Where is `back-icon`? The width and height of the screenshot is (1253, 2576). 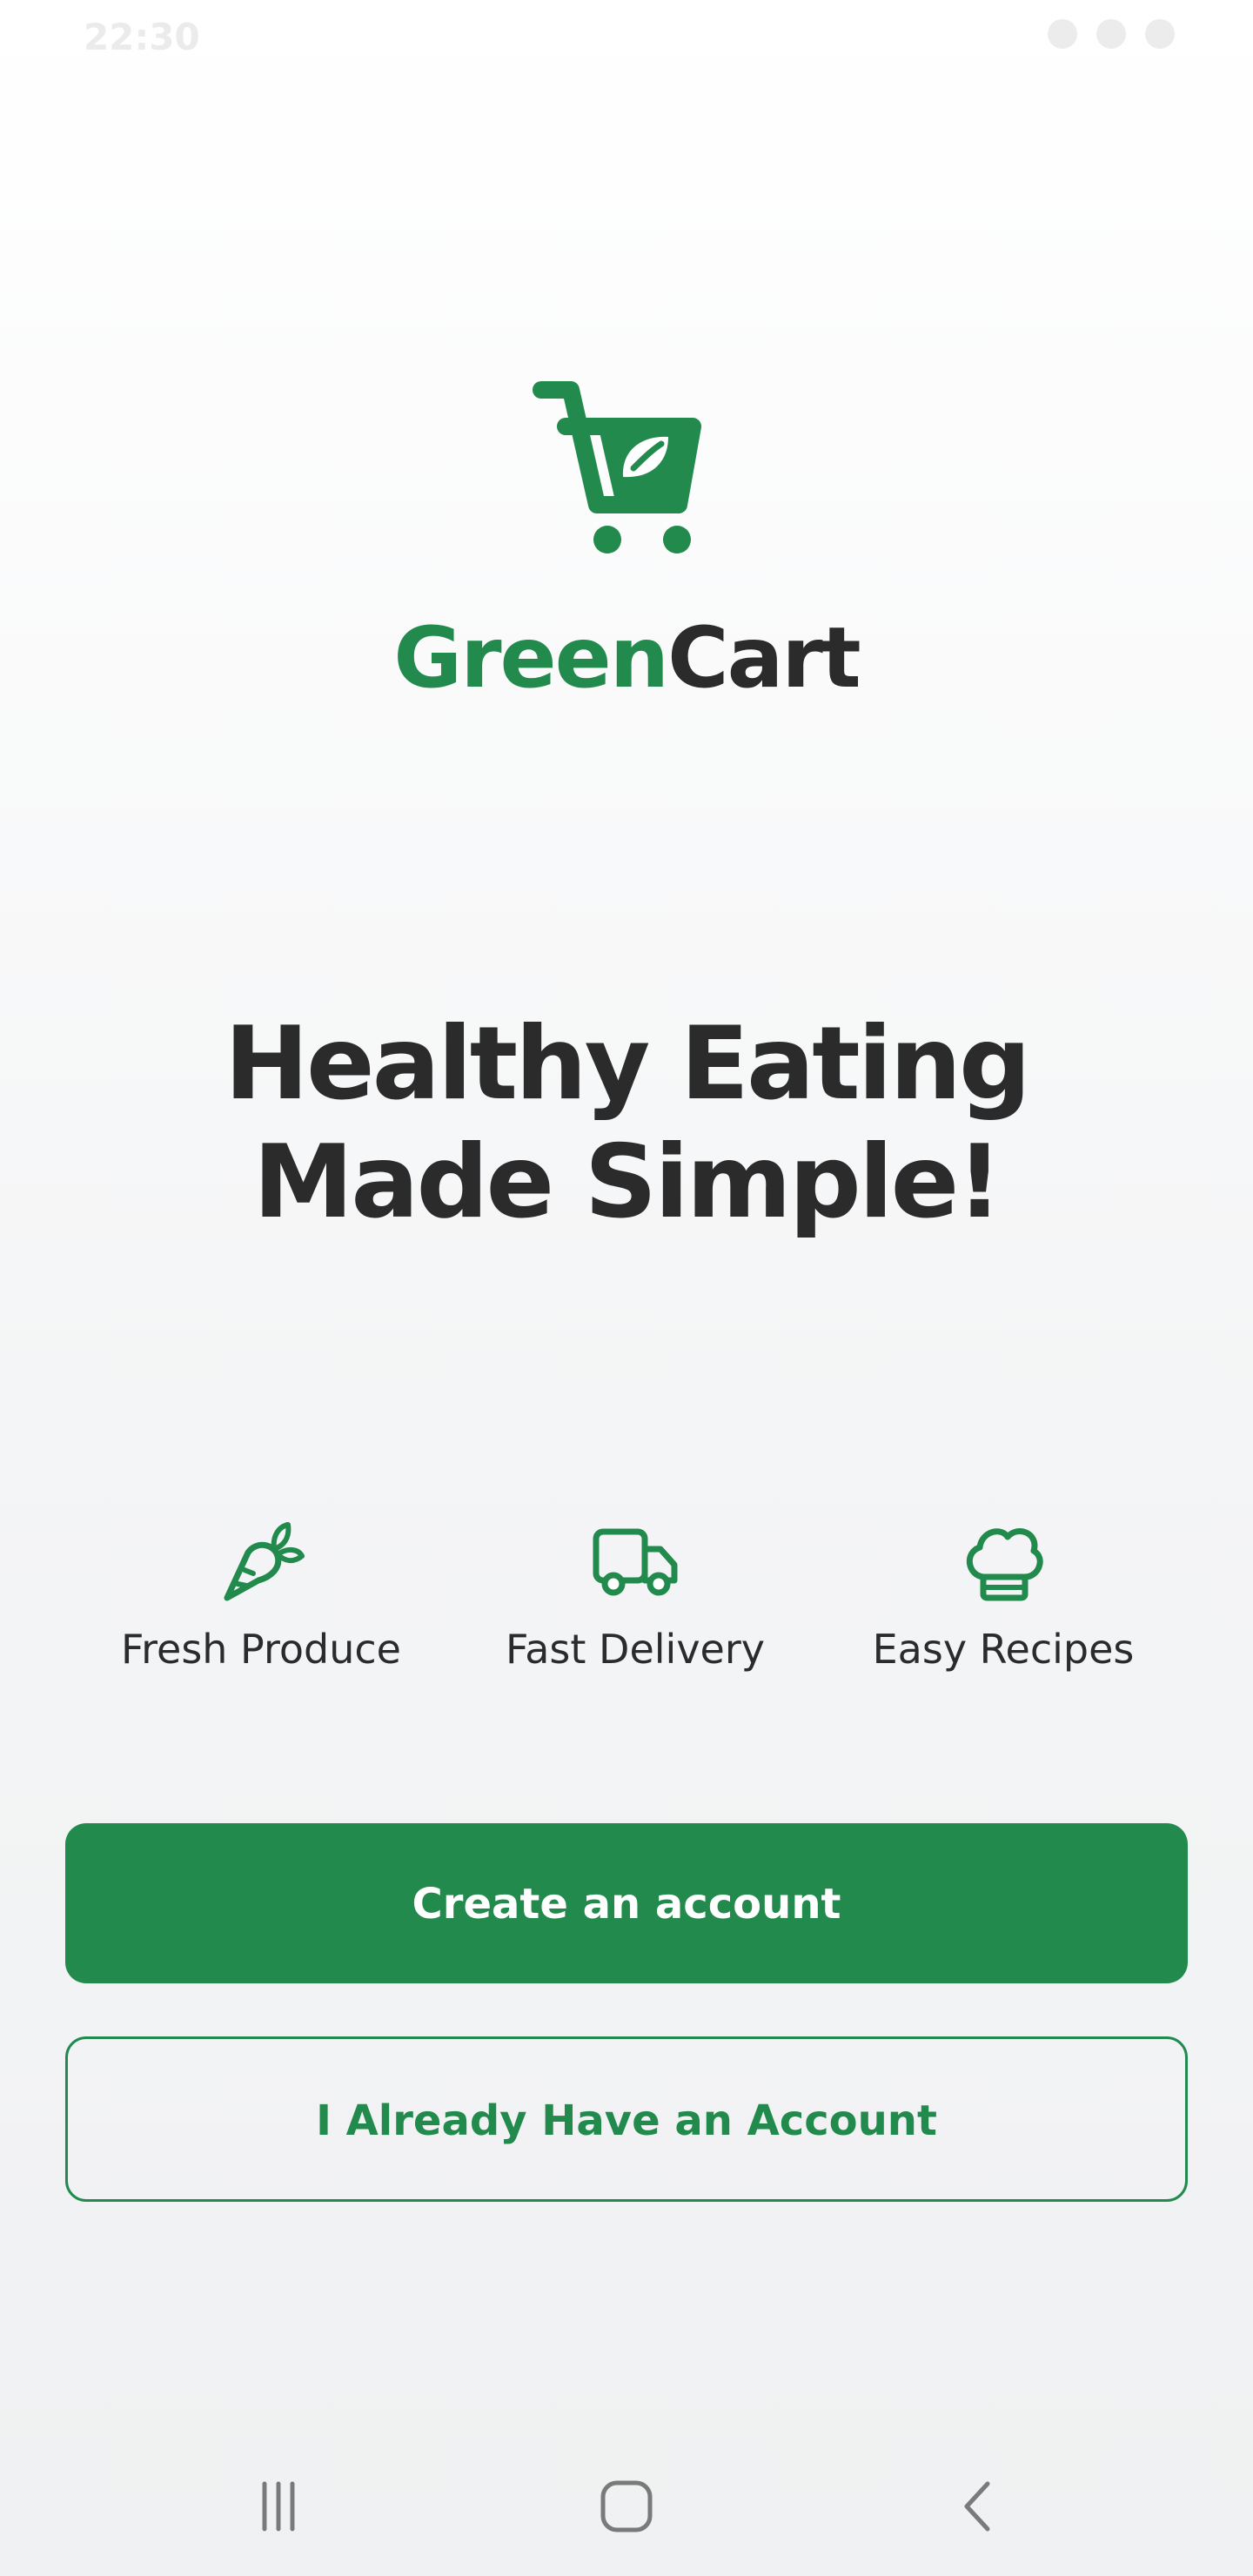 back-icon is located at coordinates (977, 2506).